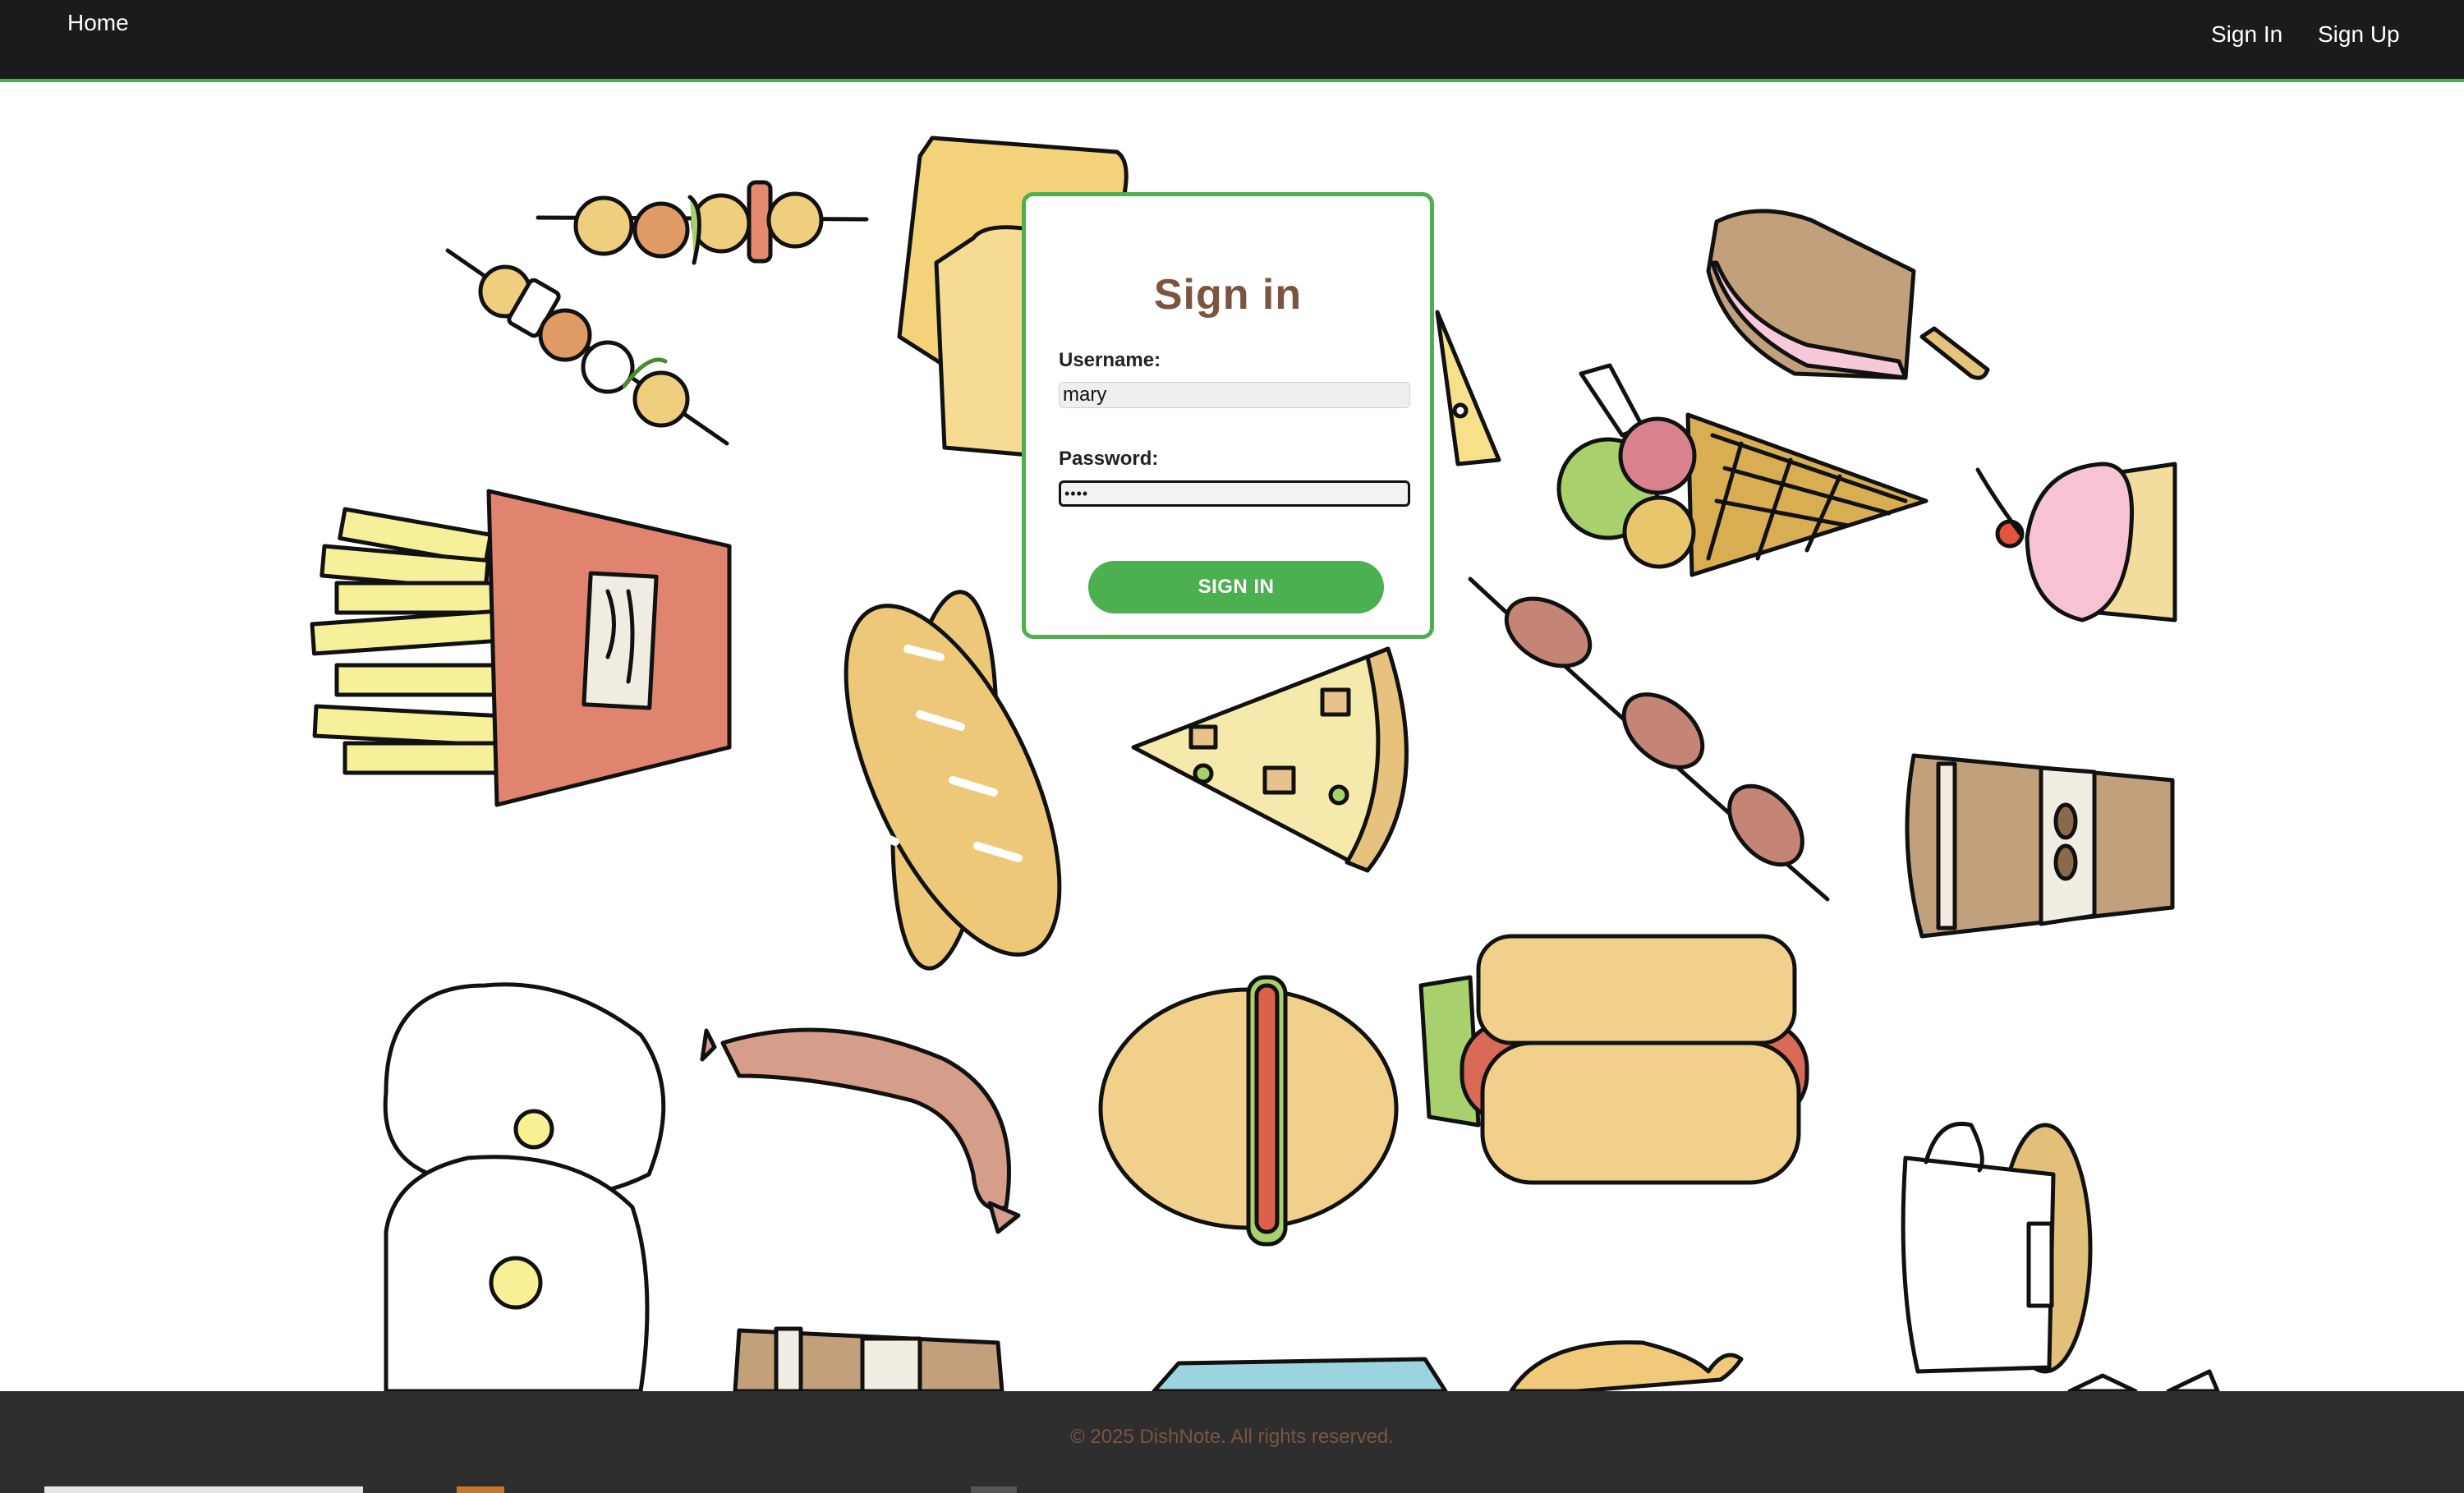 Image resolution: width=2464 pixels, height=1493 pixels. Describe the element at coordinates (521, 648) in the screenshot. I see `fries-icon` at that location.